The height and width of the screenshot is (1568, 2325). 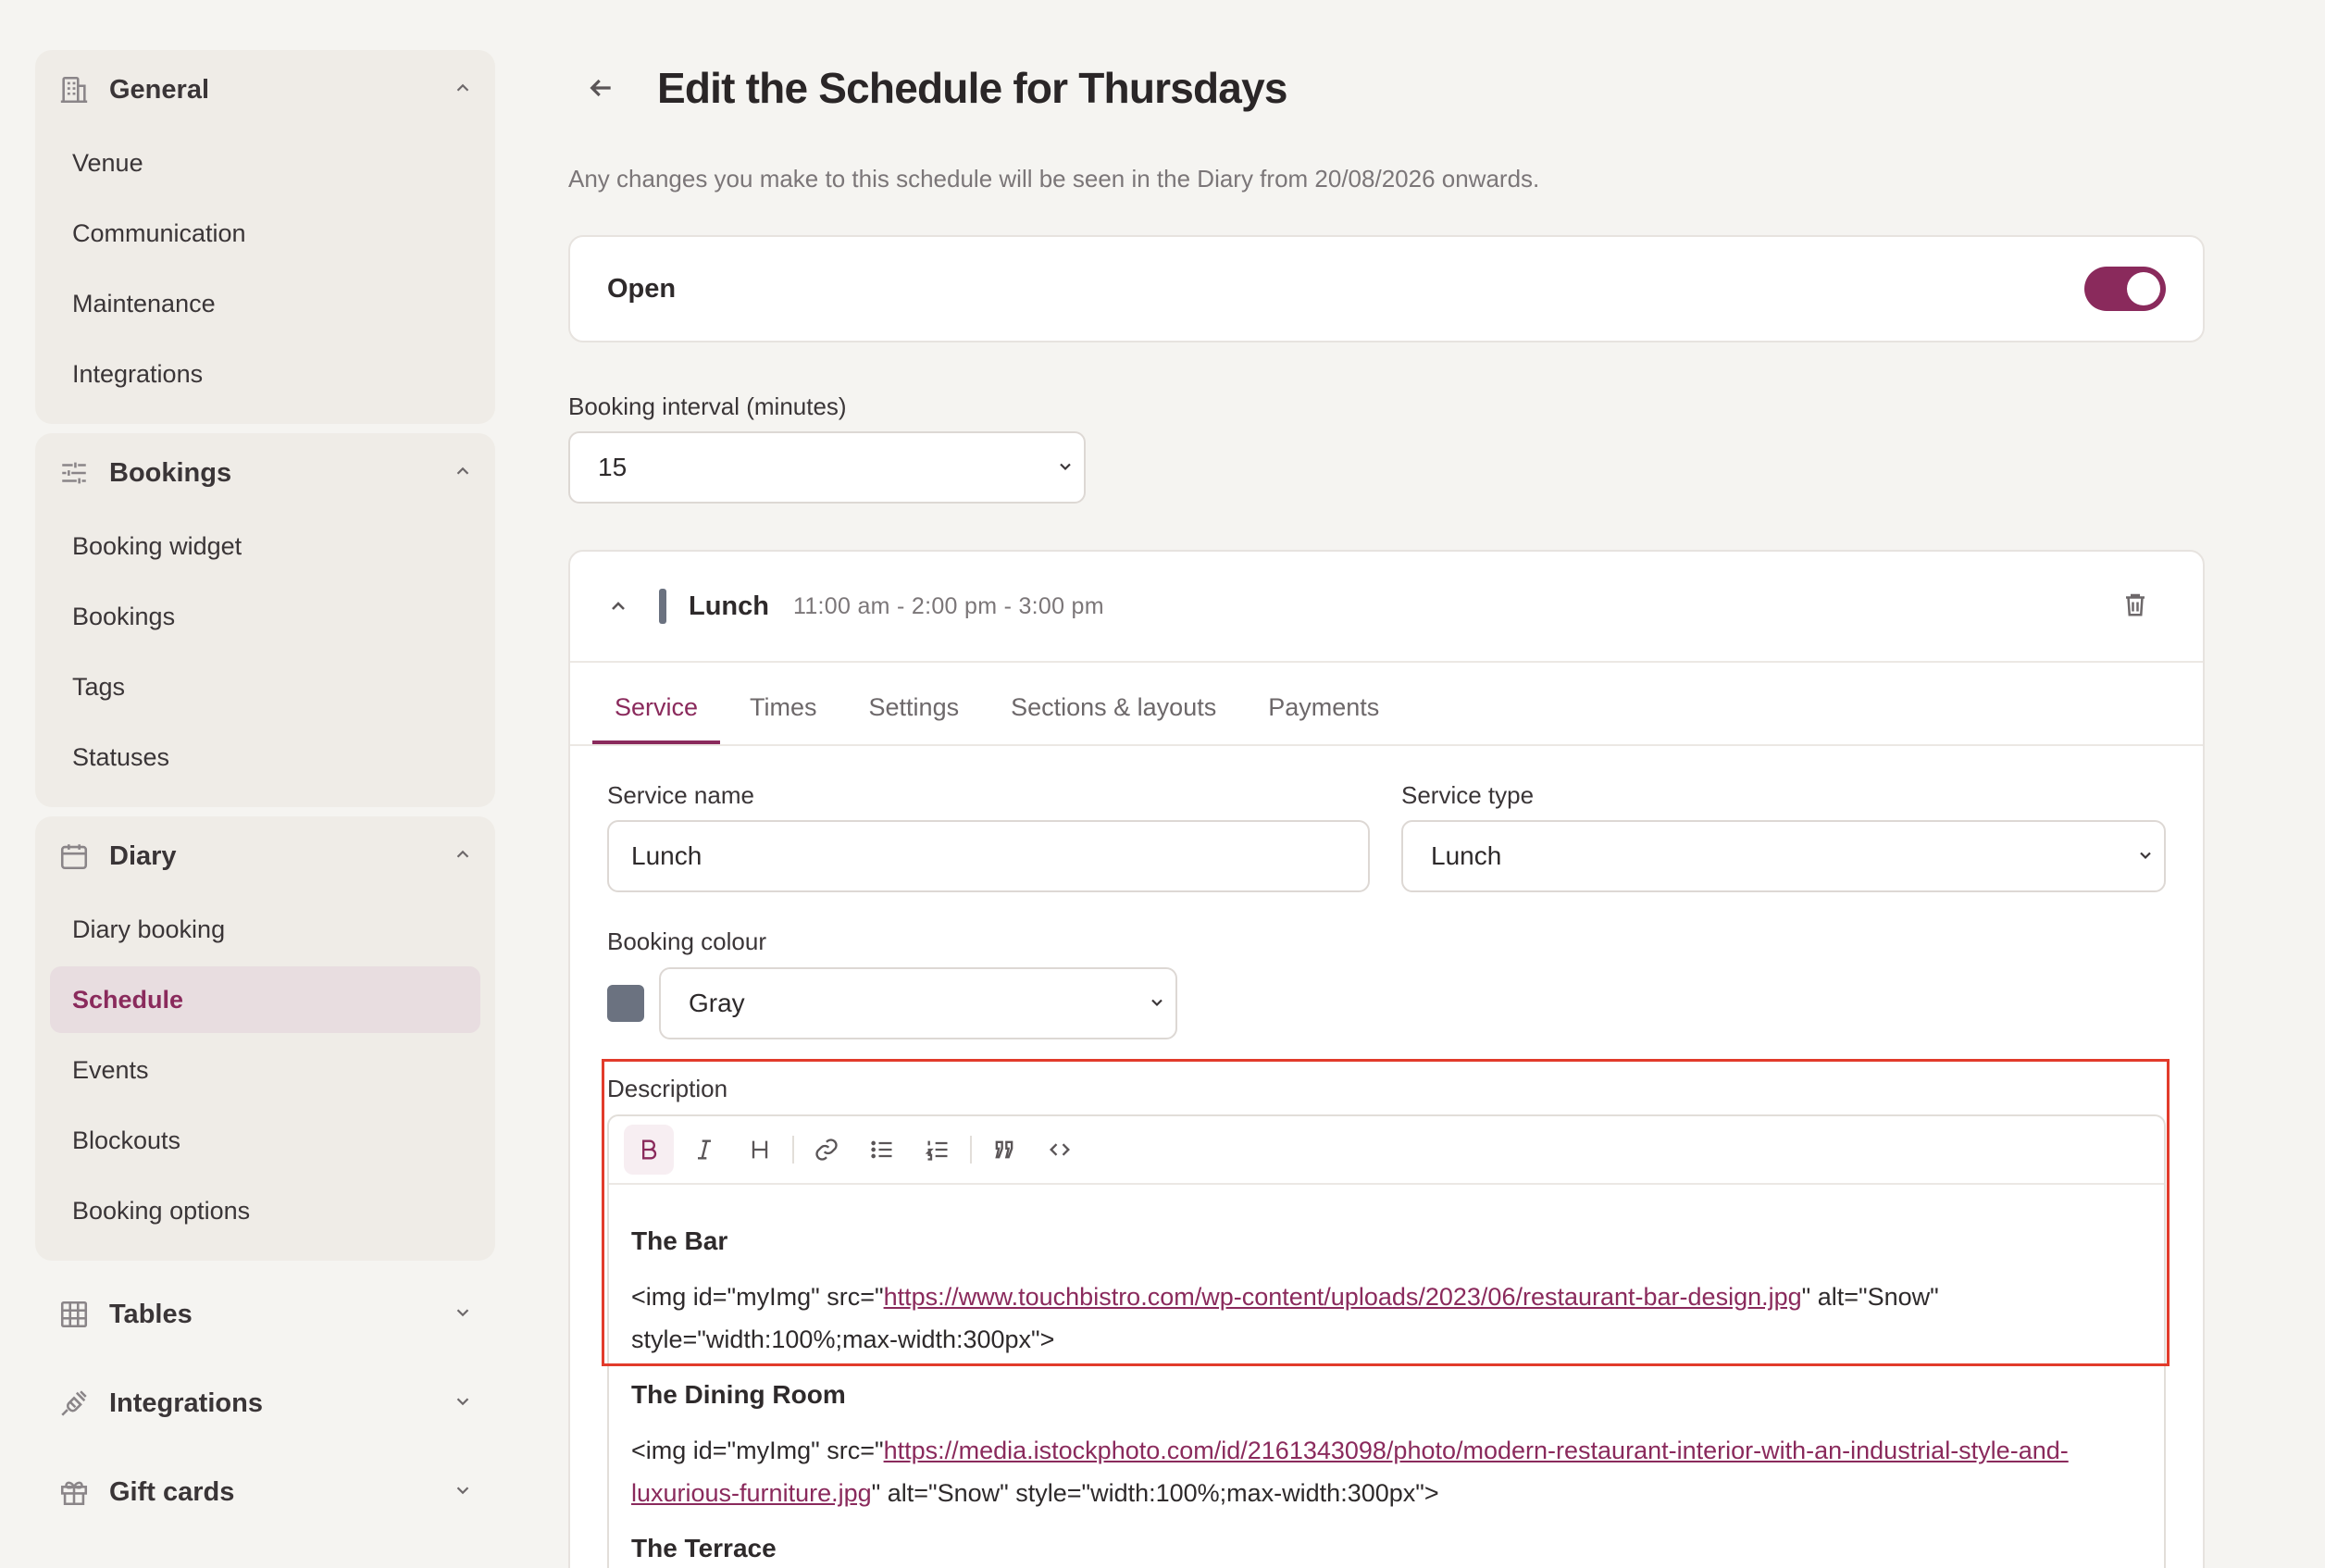 I want to click on sidebar-group-gift-cards: Gift cards, so click(x=265, y=1492).